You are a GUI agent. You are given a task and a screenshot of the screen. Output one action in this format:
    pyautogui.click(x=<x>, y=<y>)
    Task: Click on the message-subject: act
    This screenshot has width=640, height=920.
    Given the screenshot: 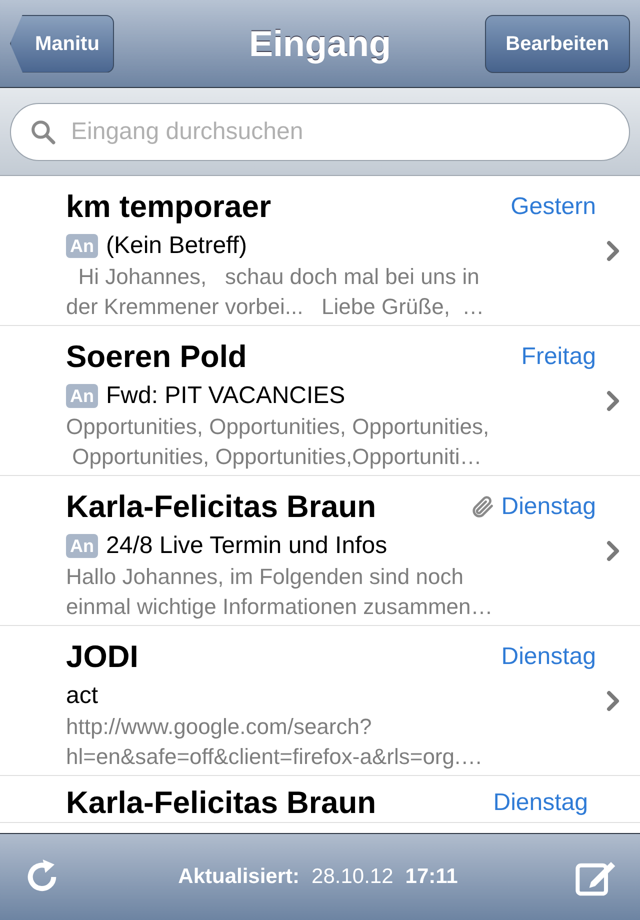 What is the action you would take?
    pyautogui.click(x=82, y=695)
    